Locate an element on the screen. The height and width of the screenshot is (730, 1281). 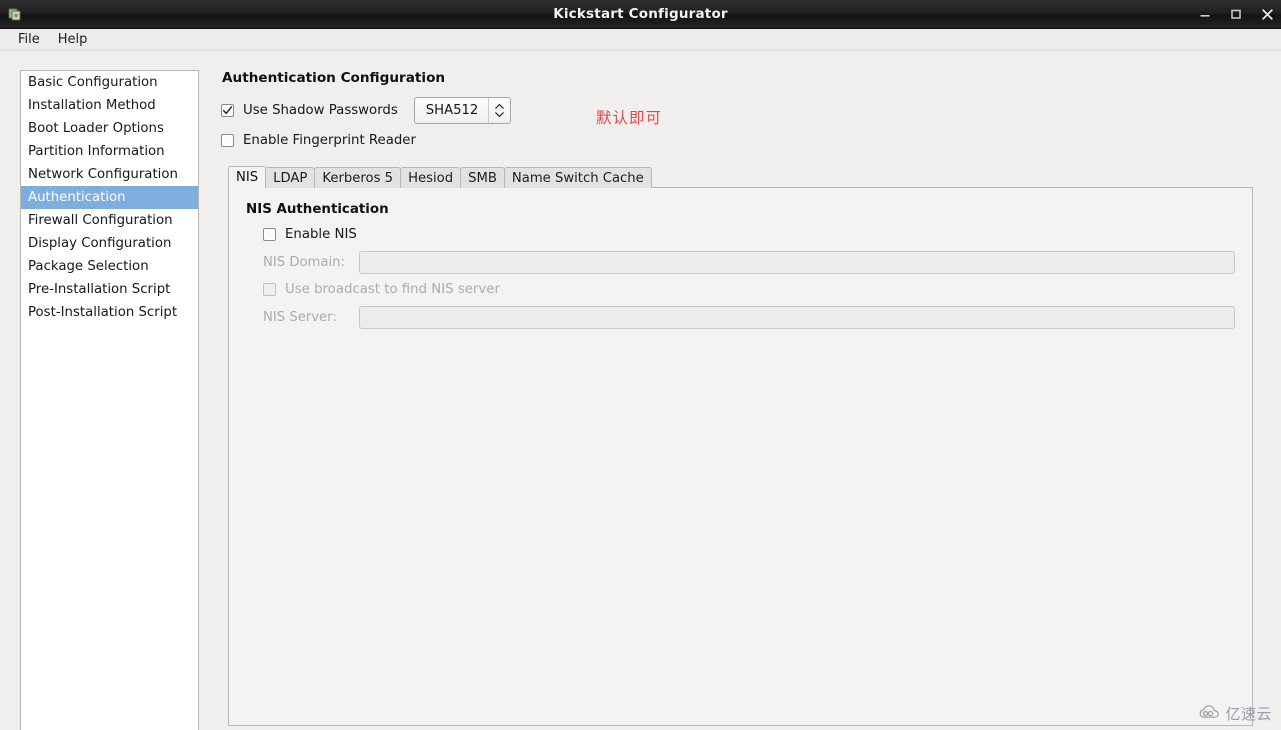
password-hash-value: SHA512 is located at coordinates (452, 110).